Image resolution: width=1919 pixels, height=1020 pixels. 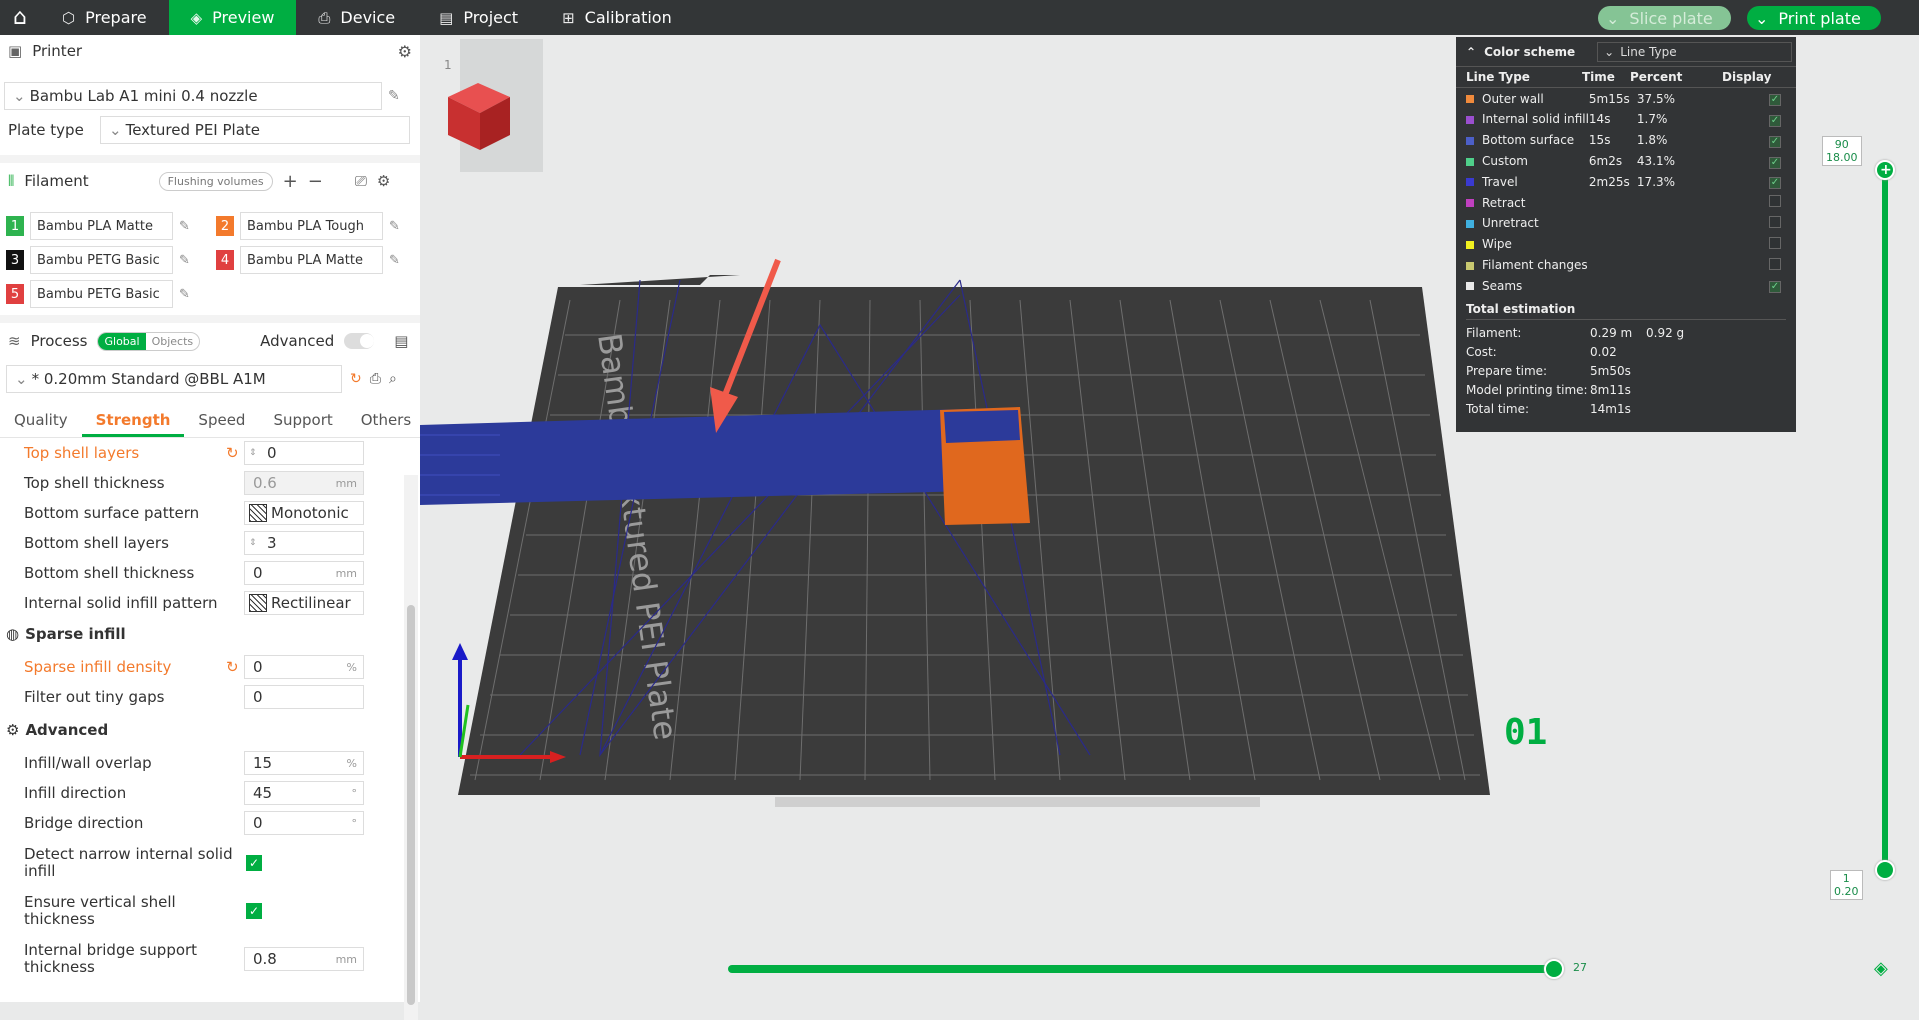 I want to click on move-slider-track, so click(x=1143, y=969).